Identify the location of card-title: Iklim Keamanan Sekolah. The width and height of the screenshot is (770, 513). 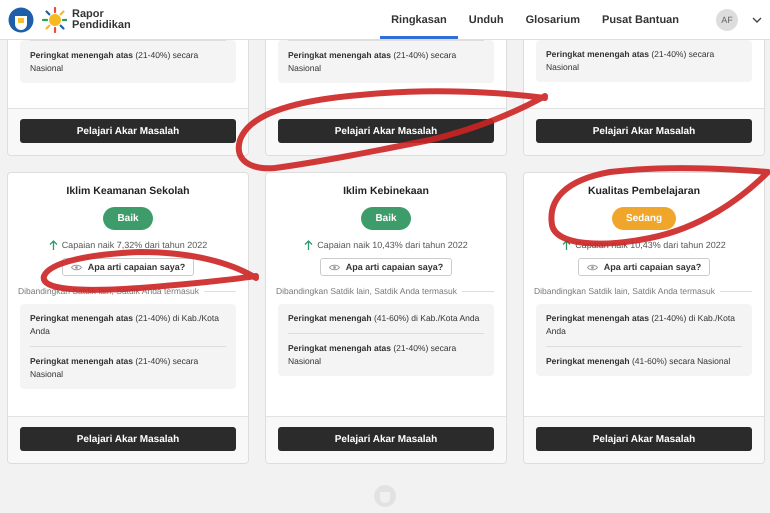
(128, 191).